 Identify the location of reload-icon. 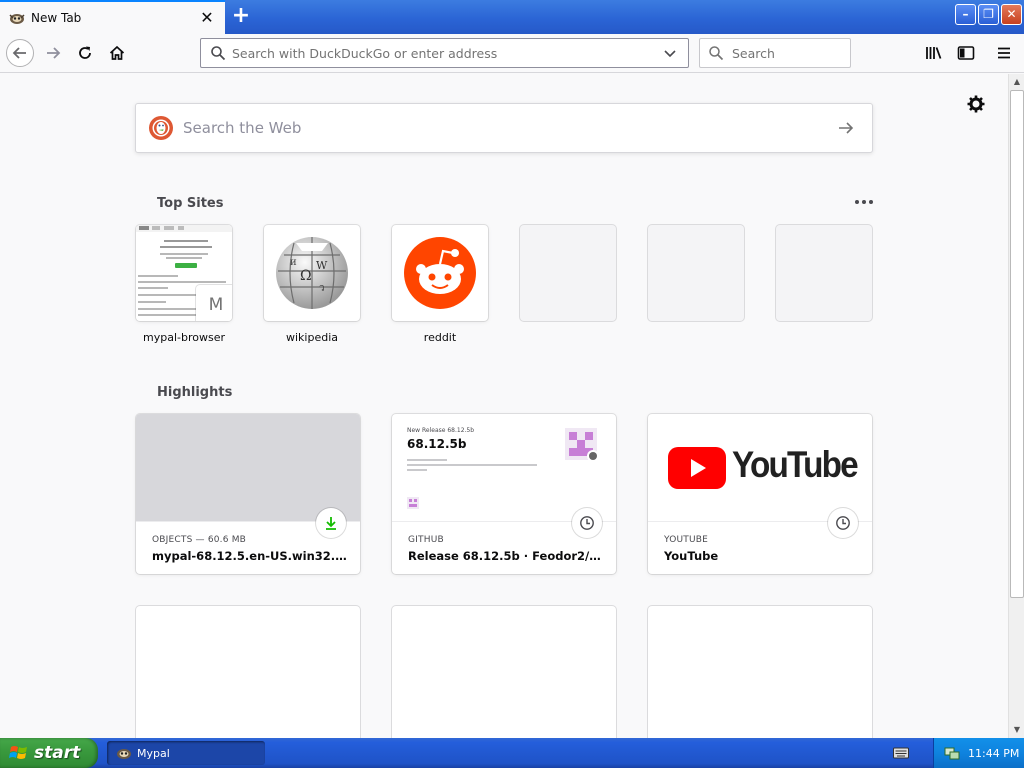
(85, 52).